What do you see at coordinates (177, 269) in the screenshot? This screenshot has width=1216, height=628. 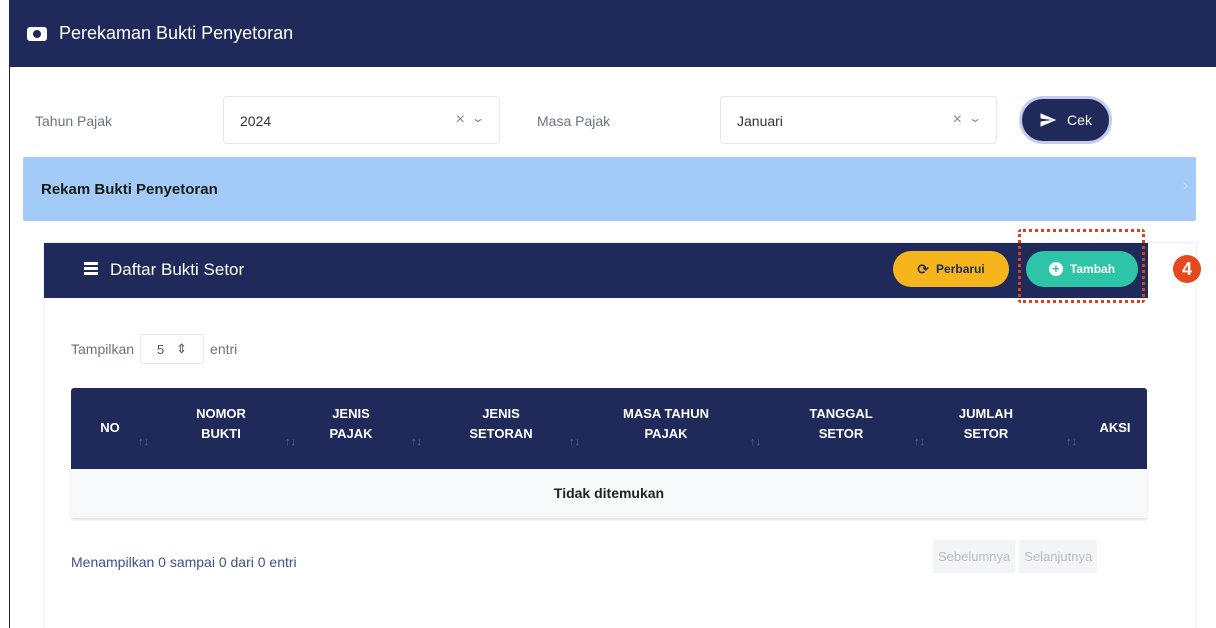 I see `card-title: Daftar Bukti Setor` at bounding box center [177, 269].